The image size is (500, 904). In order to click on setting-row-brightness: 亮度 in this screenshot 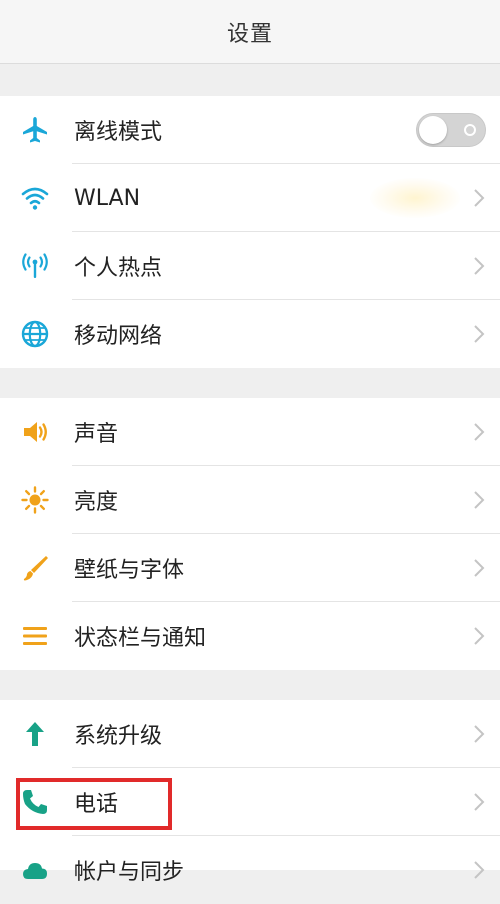, I will do `click(250, 500)`.